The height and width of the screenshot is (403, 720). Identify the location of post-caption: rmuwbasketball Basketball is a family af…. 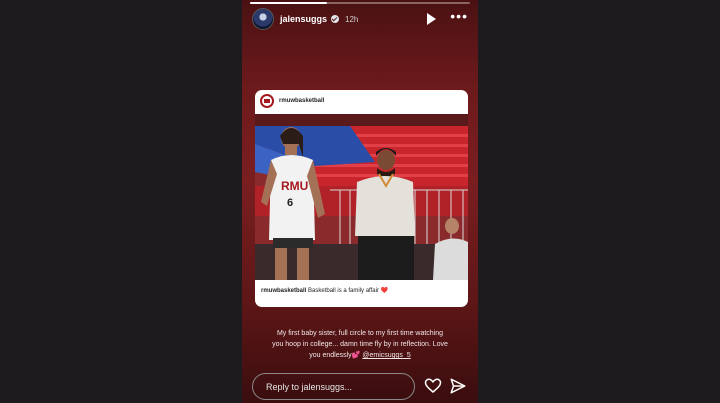
(361, 290).